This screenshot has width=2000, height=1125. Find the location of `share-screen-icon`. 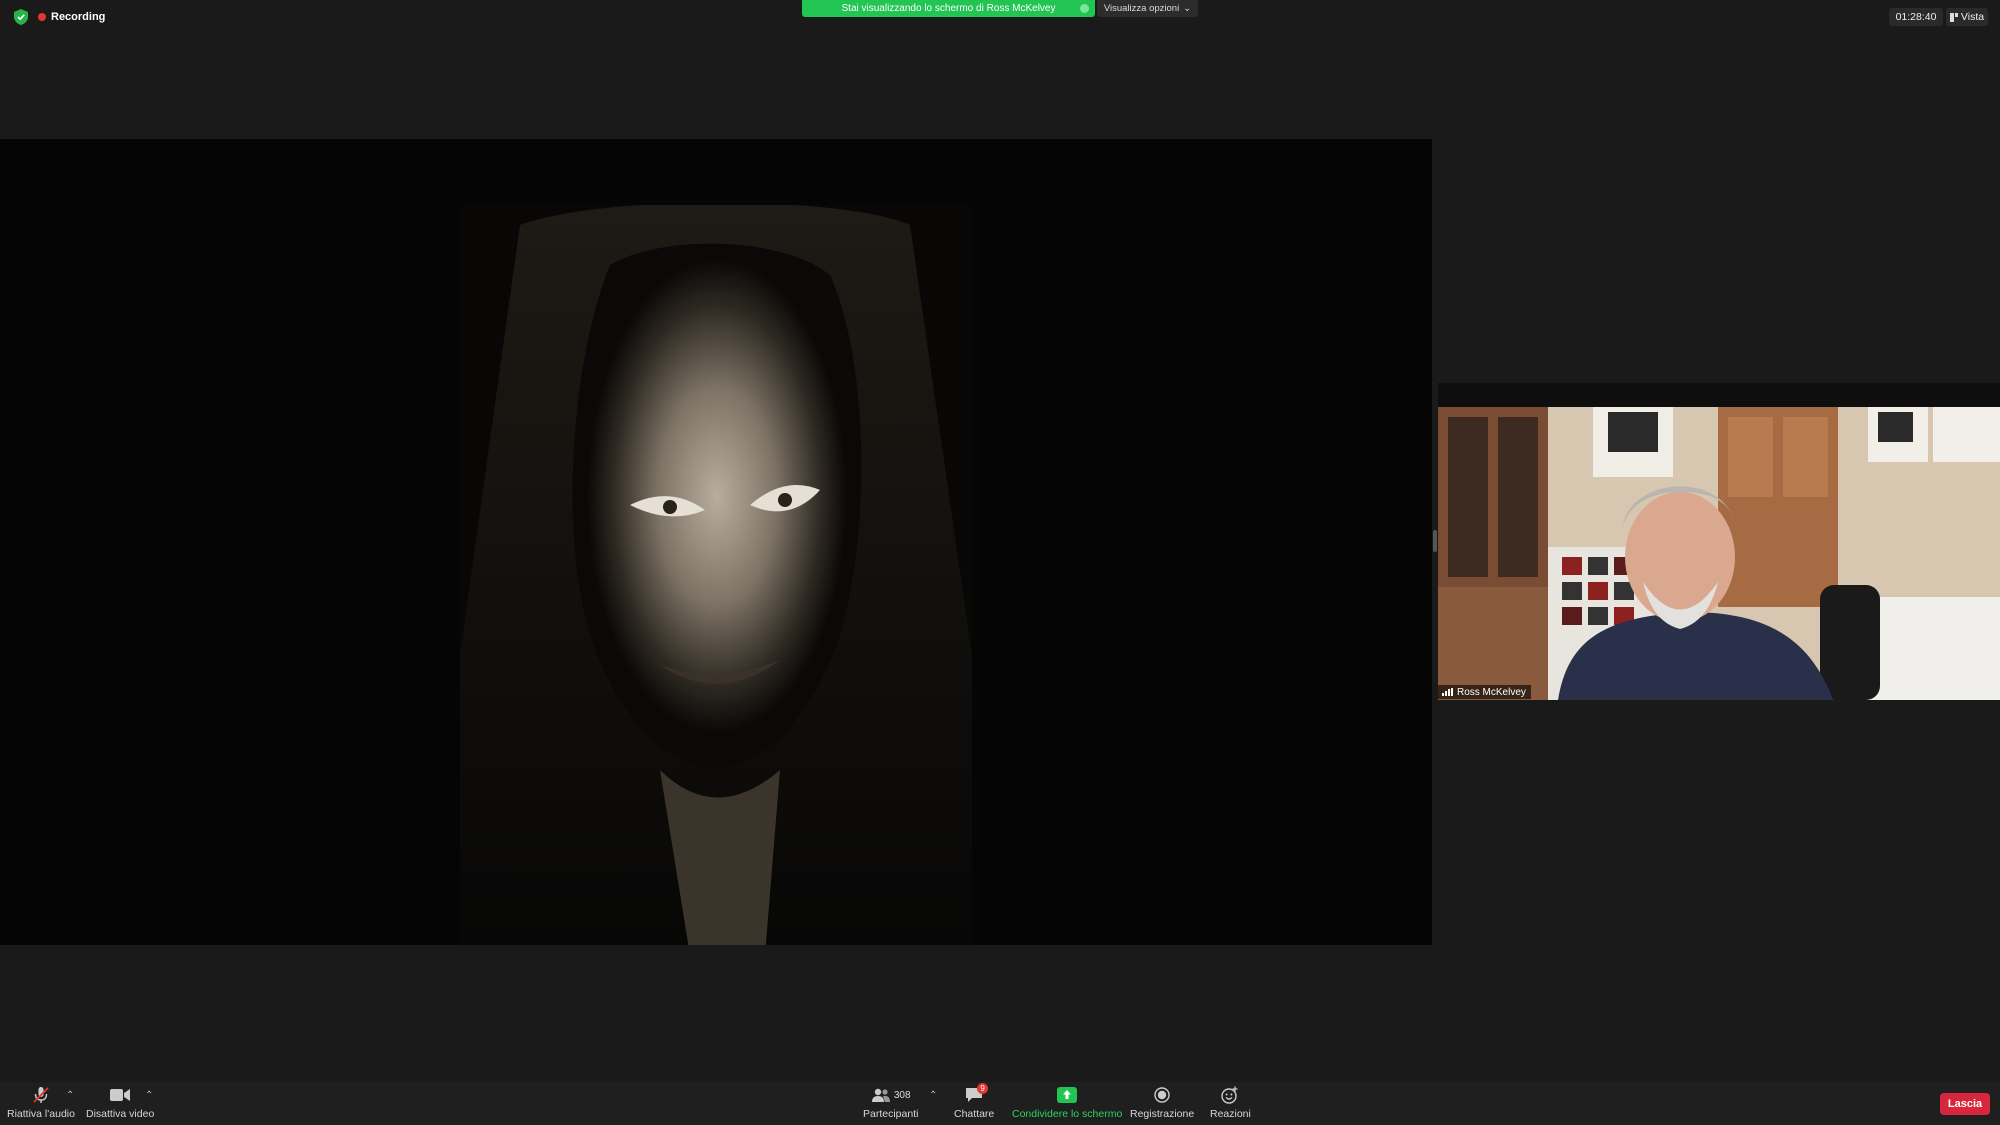

share-screen-icon is located at coordinates (1067, 1095).